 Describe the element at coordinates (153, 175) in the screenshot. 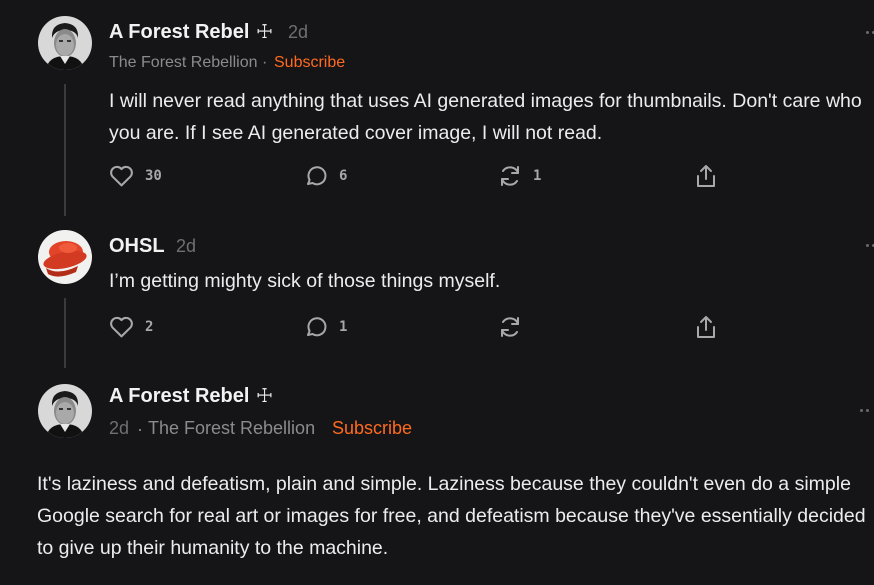

I see `like-count: 30` at that location.